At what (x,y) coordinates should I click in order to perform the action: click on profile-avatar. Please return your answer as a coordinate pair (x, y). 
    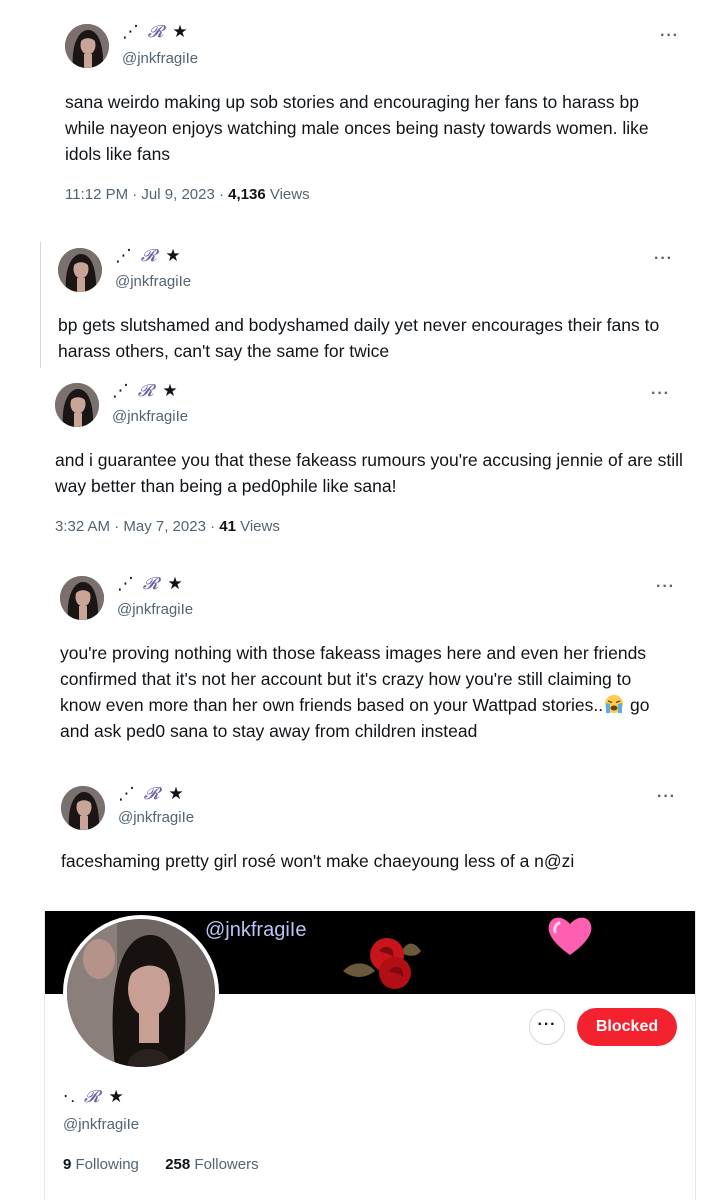
    Looking at the image, I should click on (141, 993).